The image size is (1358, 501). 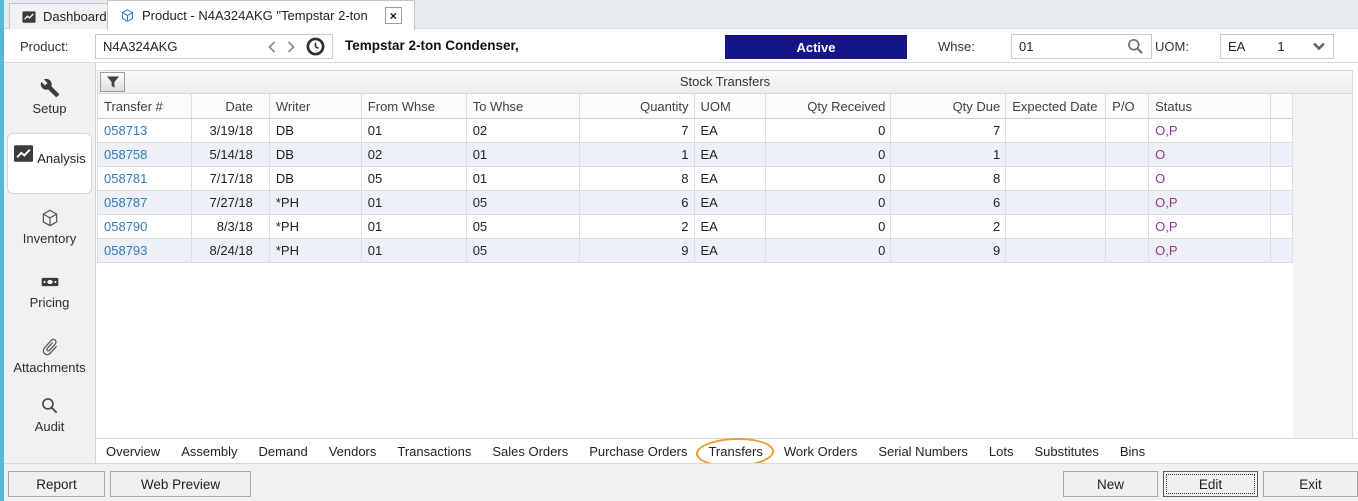 I want to click on table-row: 058787 7/27/18 *PH 01 05 6 EA 0 6 O,P, so click(x=695, y=203).